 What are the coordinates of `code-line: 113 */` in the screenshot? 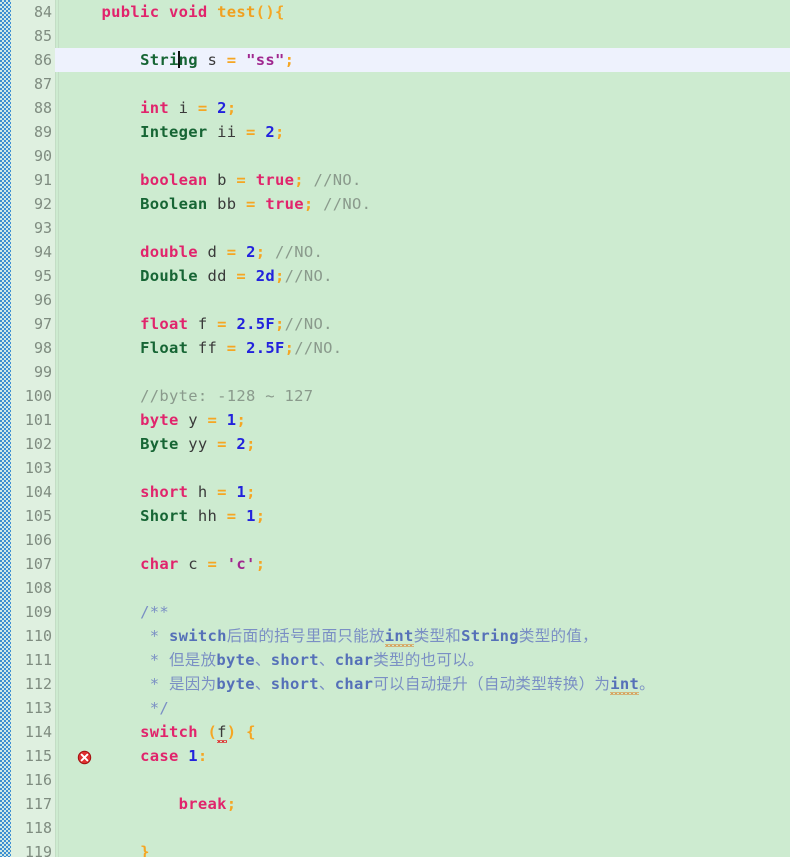 It's located at (395, 708).